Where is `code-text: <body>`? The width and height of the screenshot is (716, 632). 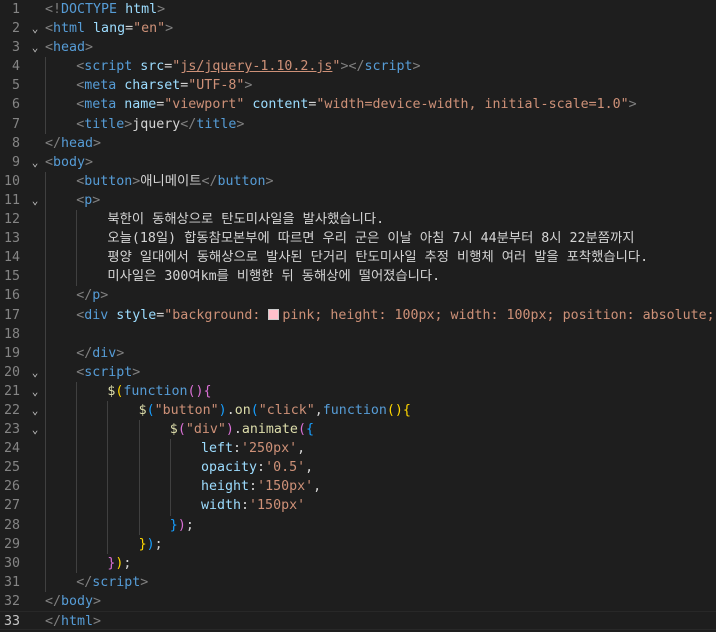 code-text: <body> is located at coordinates (380, 162).